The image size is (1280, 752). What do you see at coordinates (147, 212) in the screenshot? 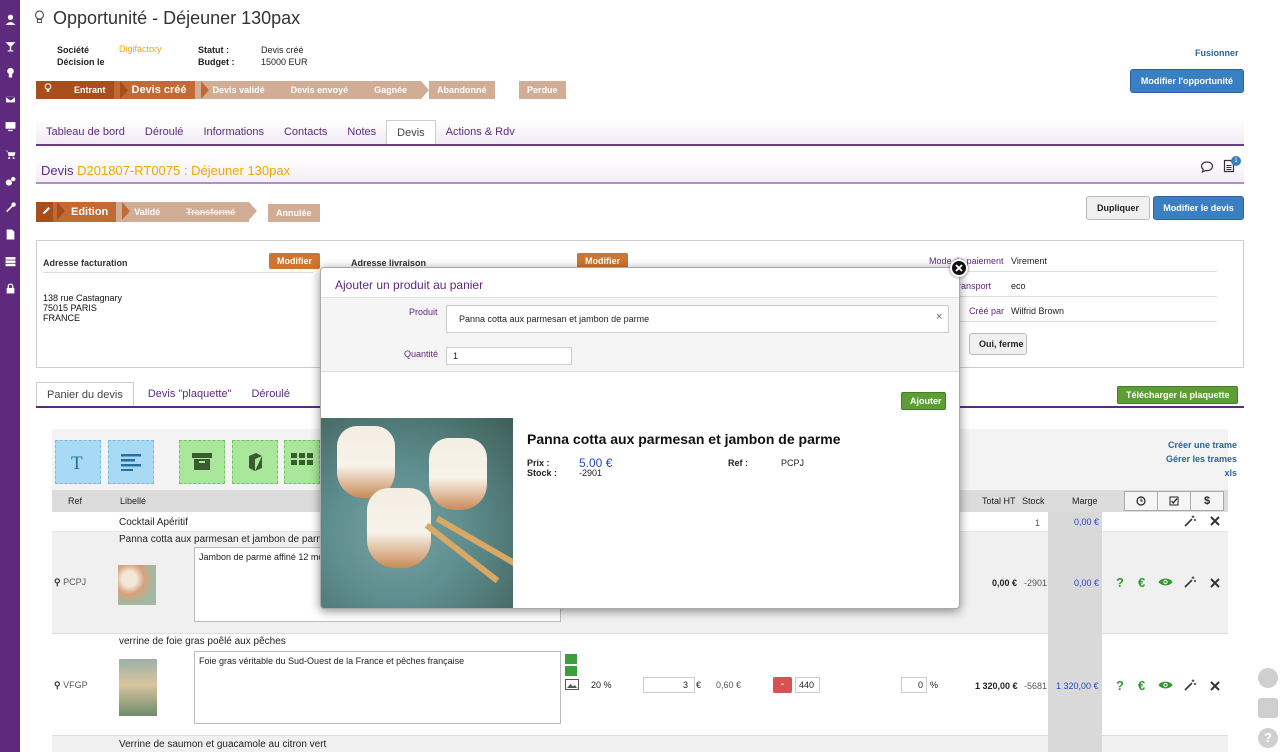
I see `devis-pipeline: Edition Validé Transformé` at bounding box center [147, 212].